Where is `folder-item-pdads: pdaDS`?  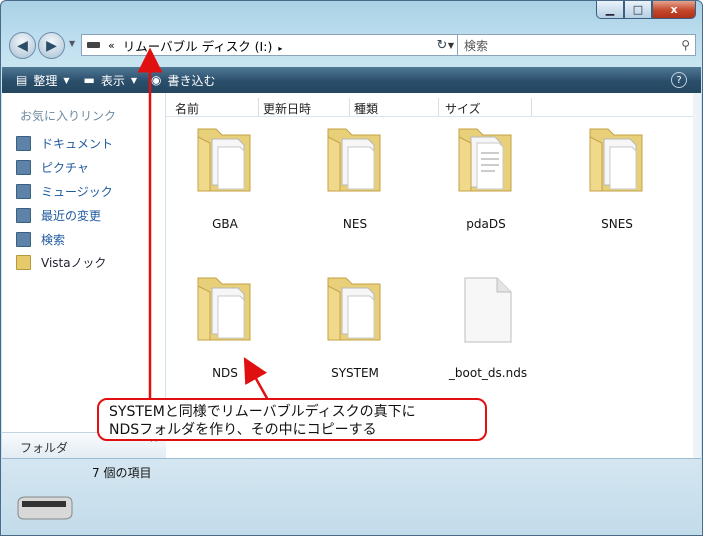 folder-item-pdads: pdaDS is located at coordinates (486, 181).